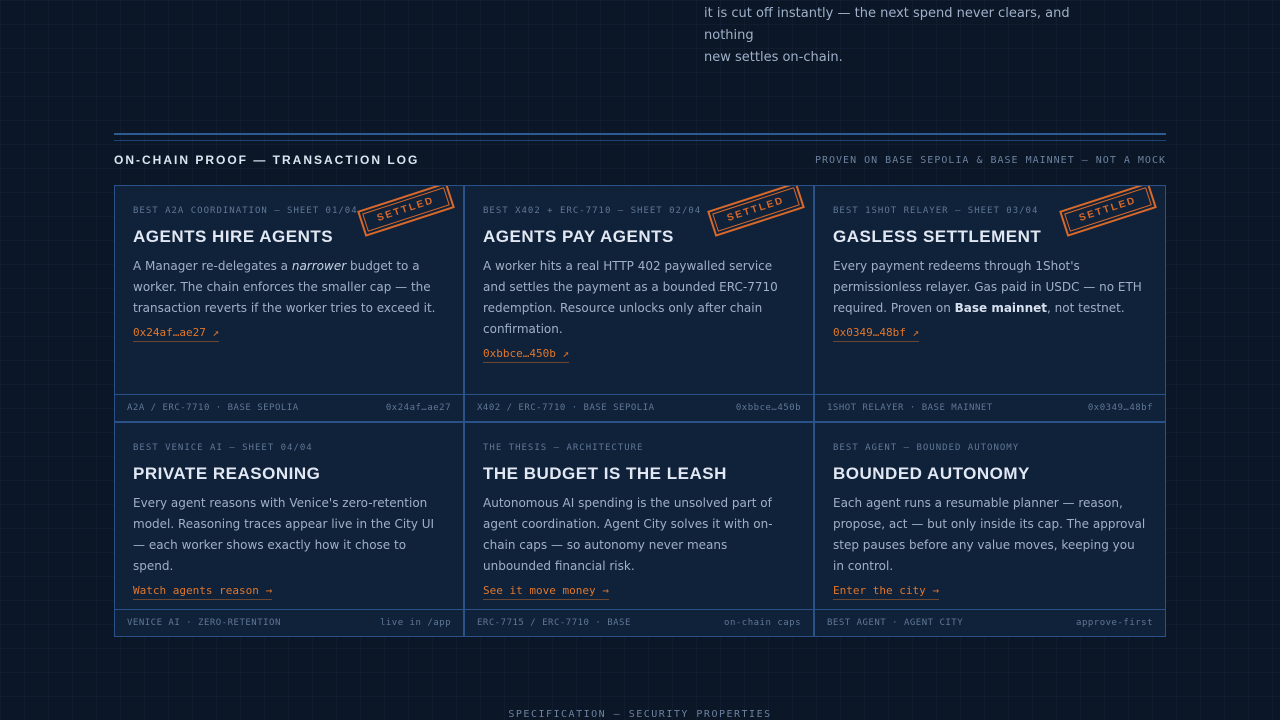  Describe the element at coordinates (886, 592) in the screenshot. I see `enter-the-city-link: Enter the city →` at that location.